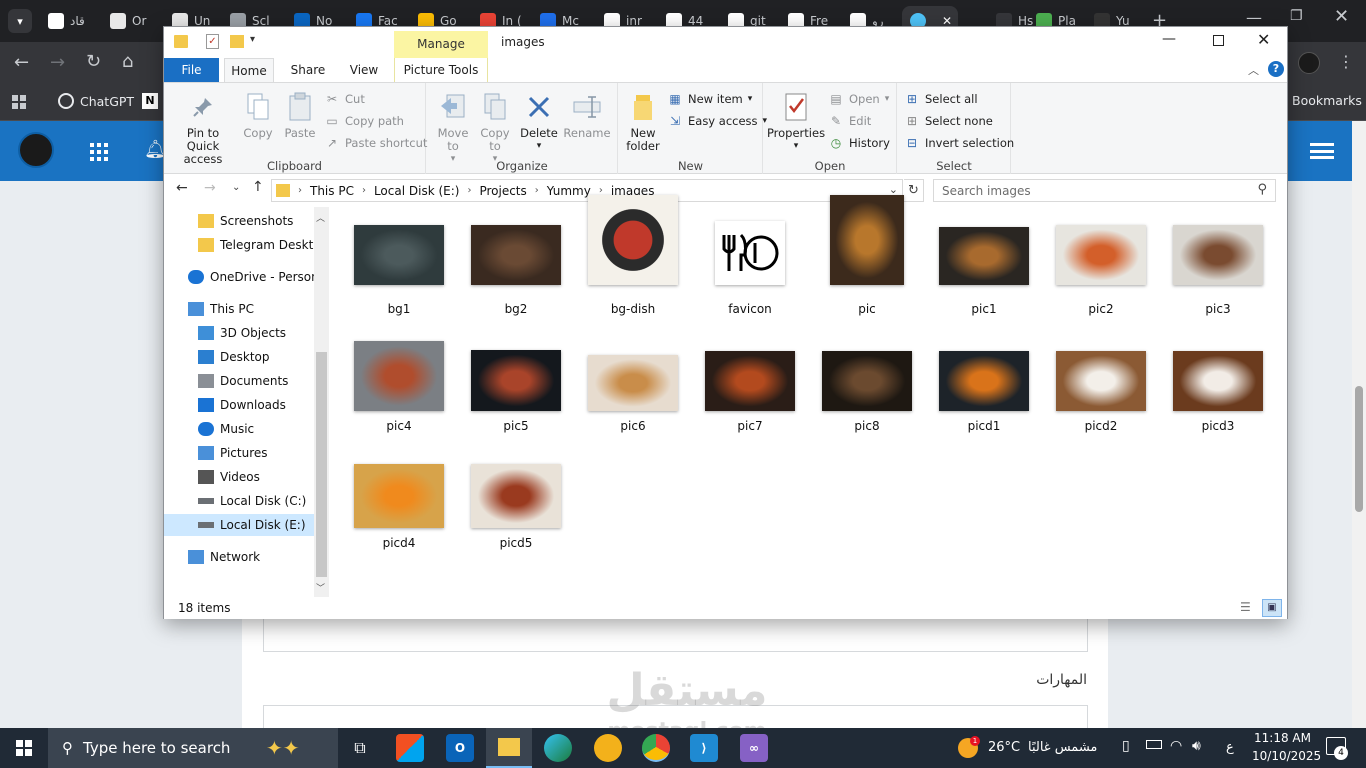 This screenshot has height=768, width=1366. Describe the element at coordinates (399, 267) in the screenshot. I see `file-item: bg1` at that location.